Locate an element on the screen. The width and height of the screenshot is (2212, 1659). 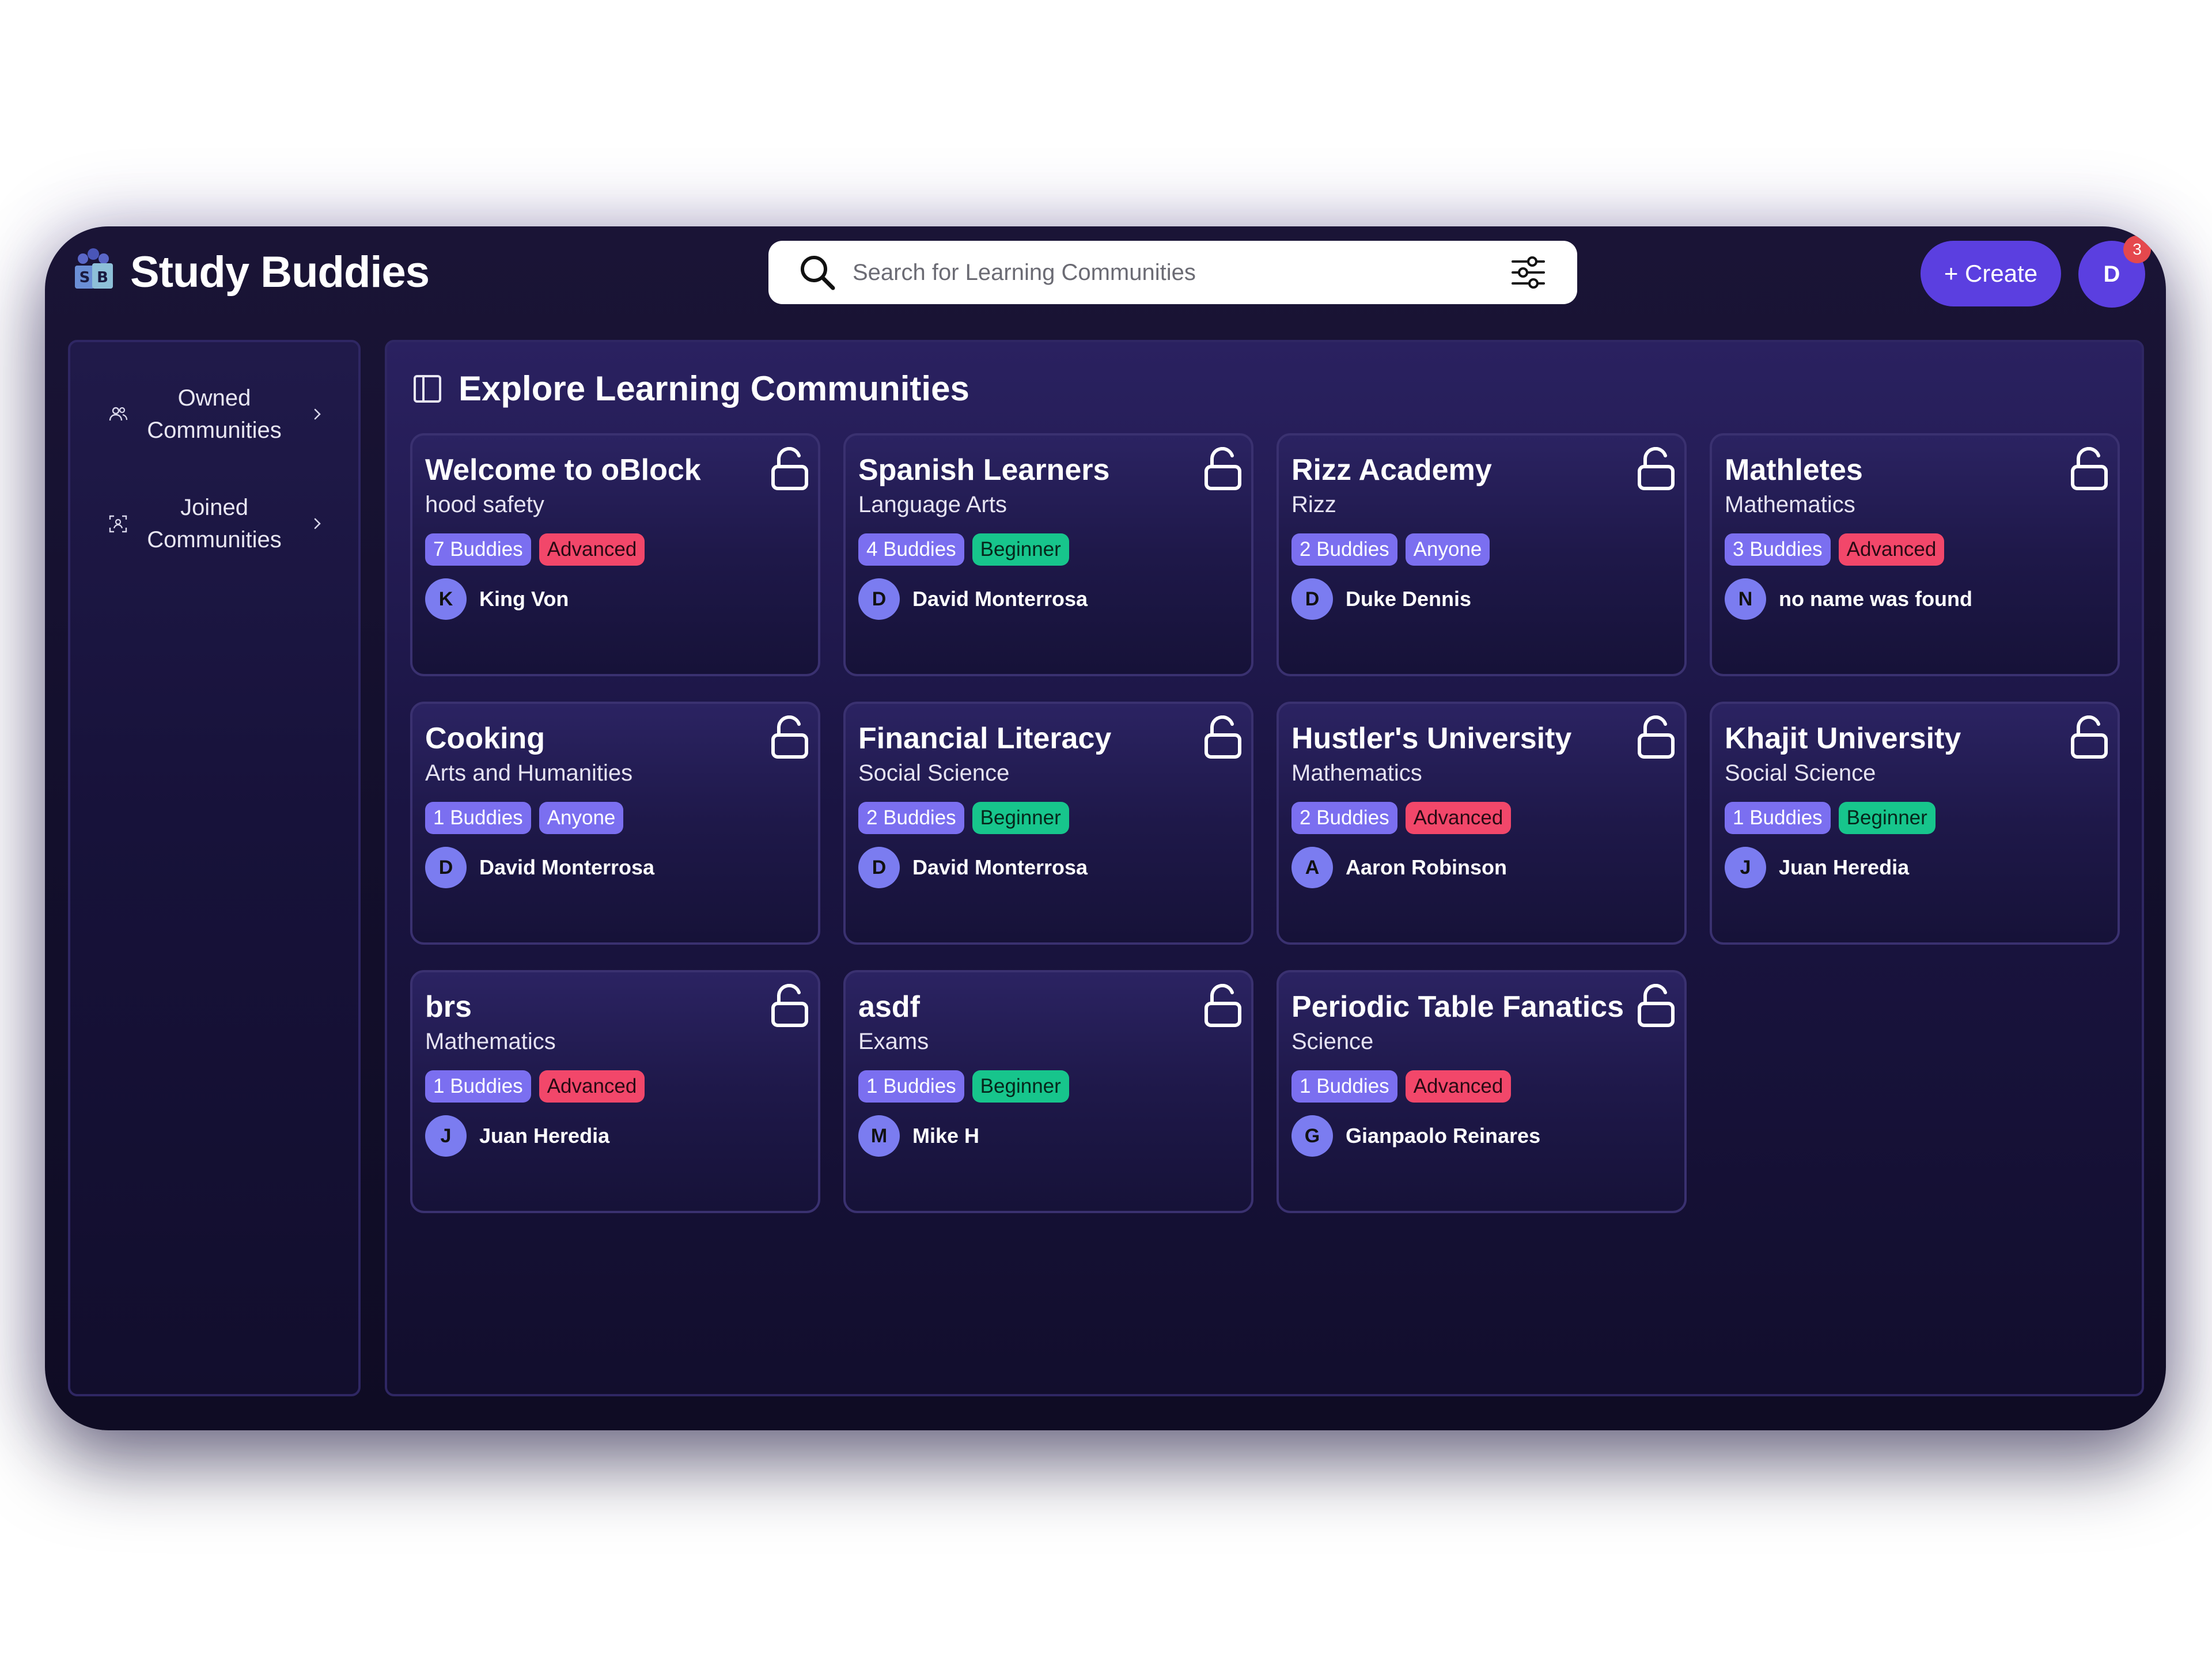
user-scan-icon is located at coordinates (118, 524).